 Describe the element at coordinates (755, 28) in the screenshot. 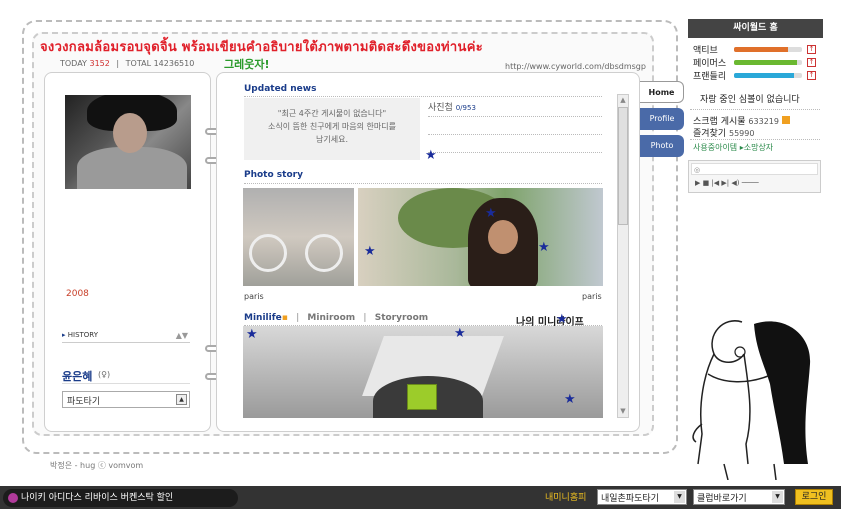

I see `cyworld-home-button: 싸이월드 홈` at that location.